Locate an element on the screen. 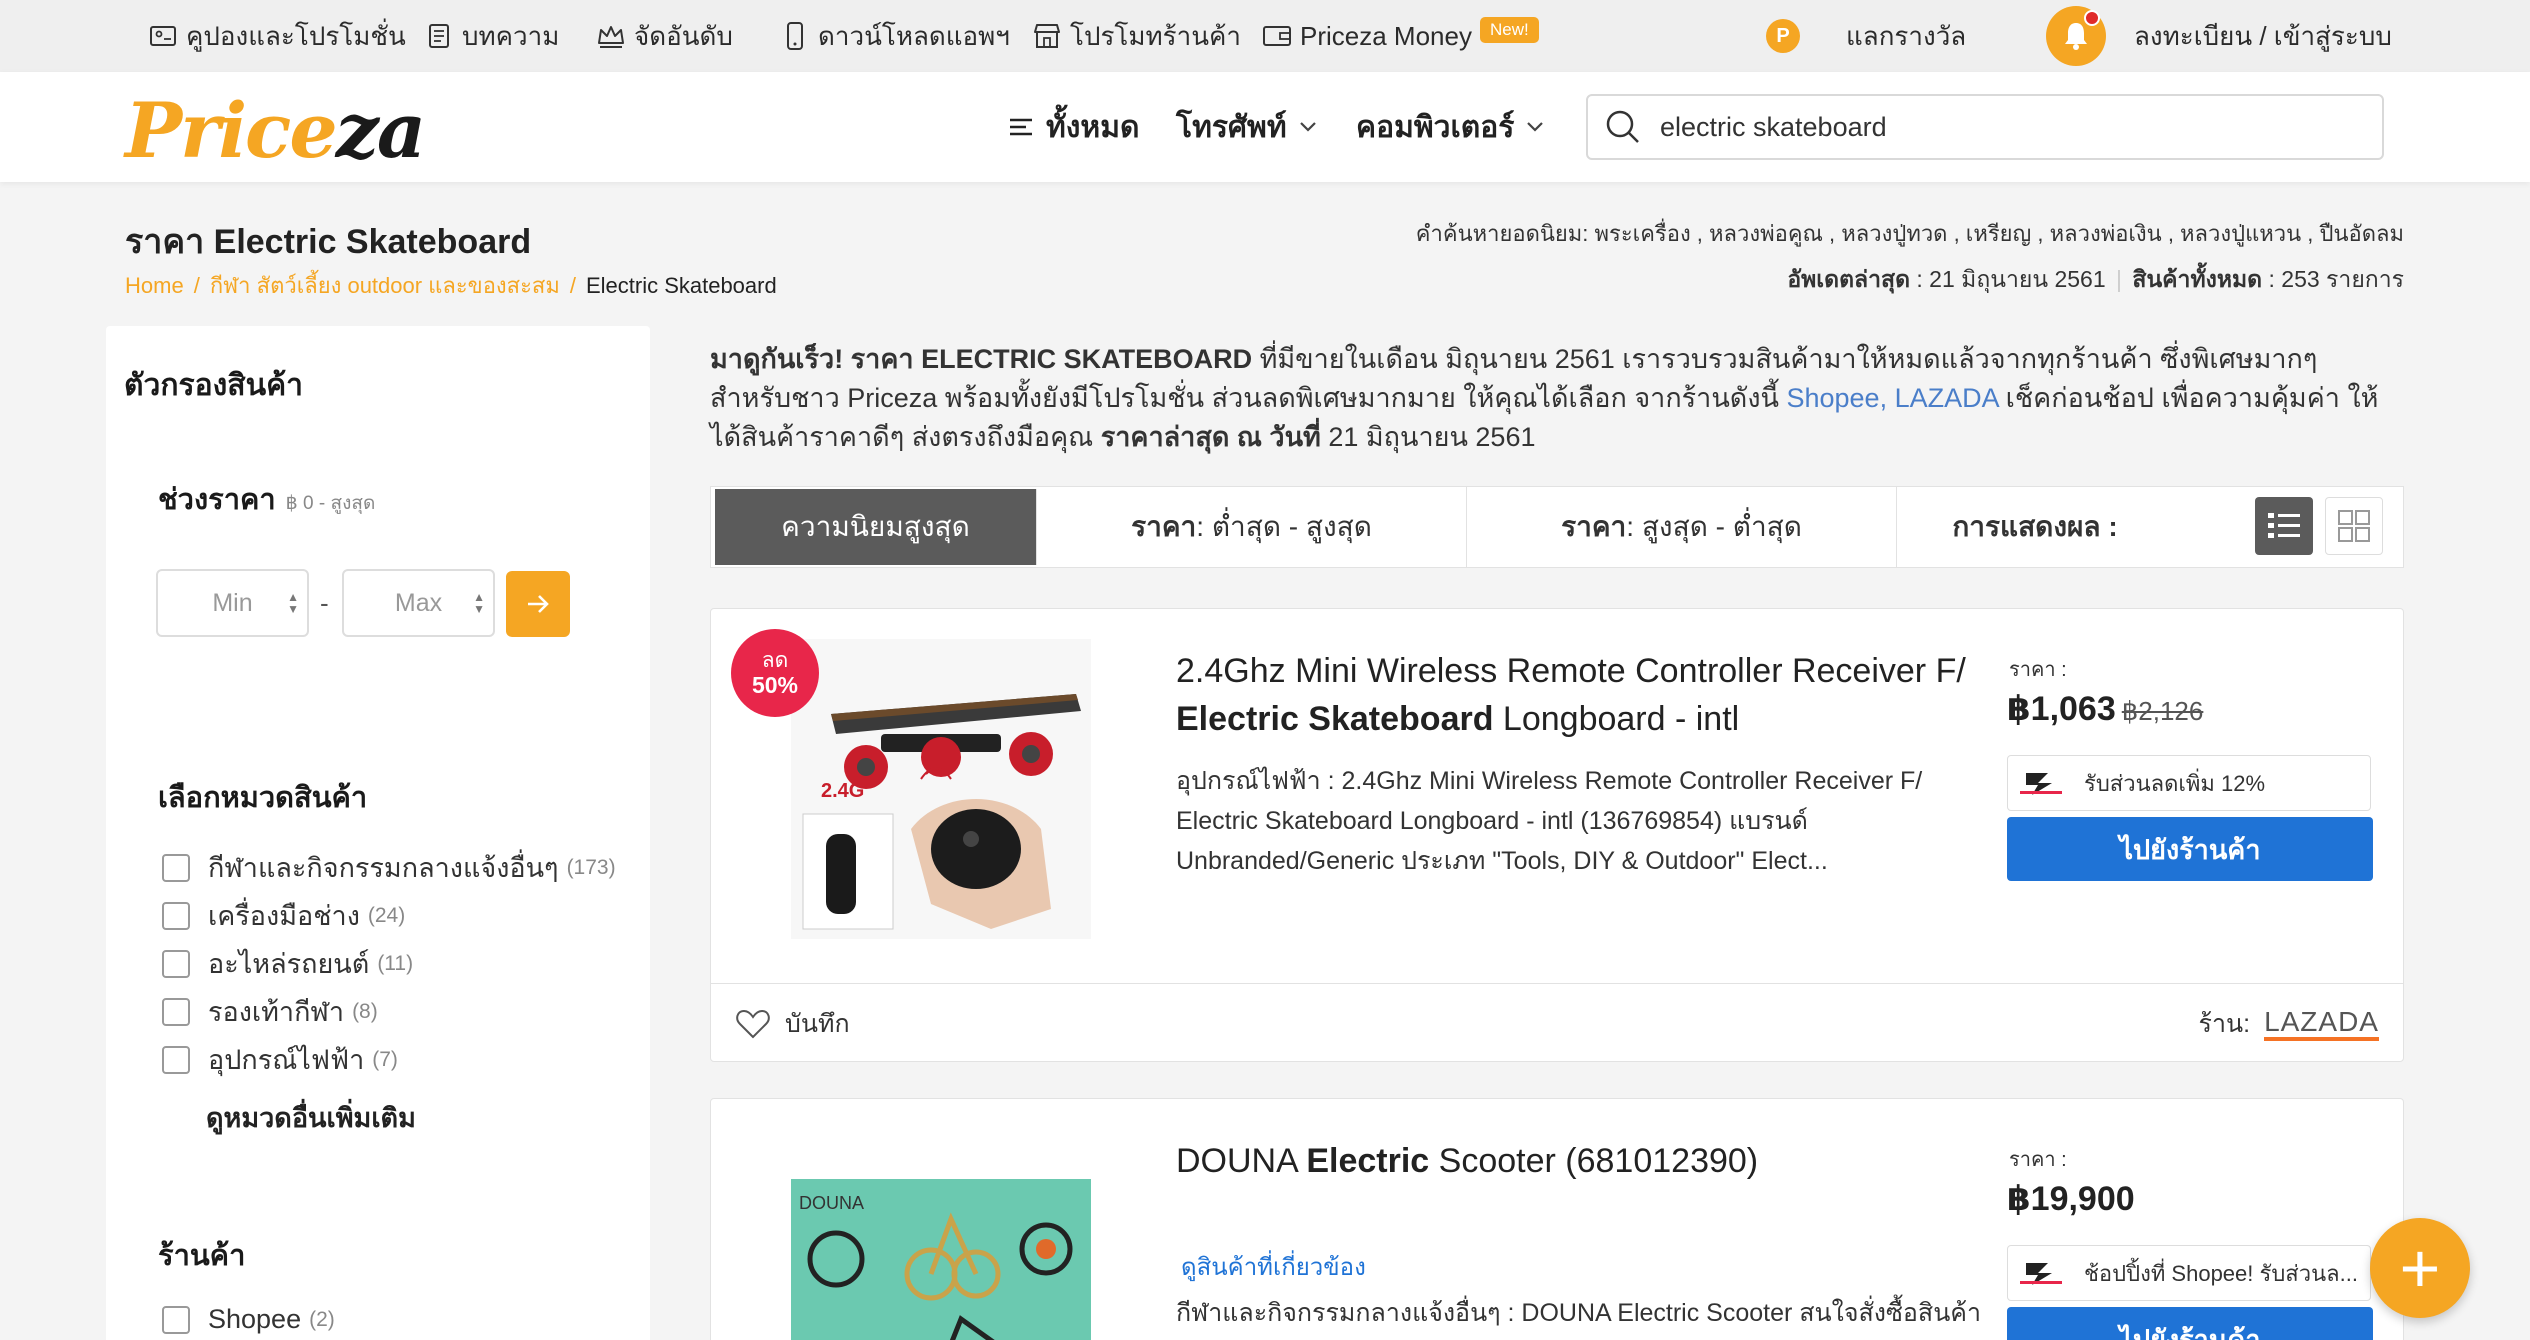 The image size is (2530, 1340). arrow-right-icon is located at coordinates (538, 604).